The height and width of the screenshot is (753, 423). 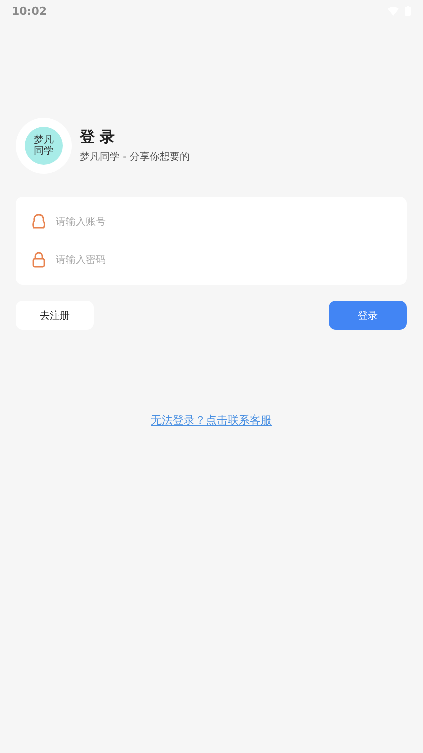 I want to click on status-time: 10:02, so click(x=30, y=11).